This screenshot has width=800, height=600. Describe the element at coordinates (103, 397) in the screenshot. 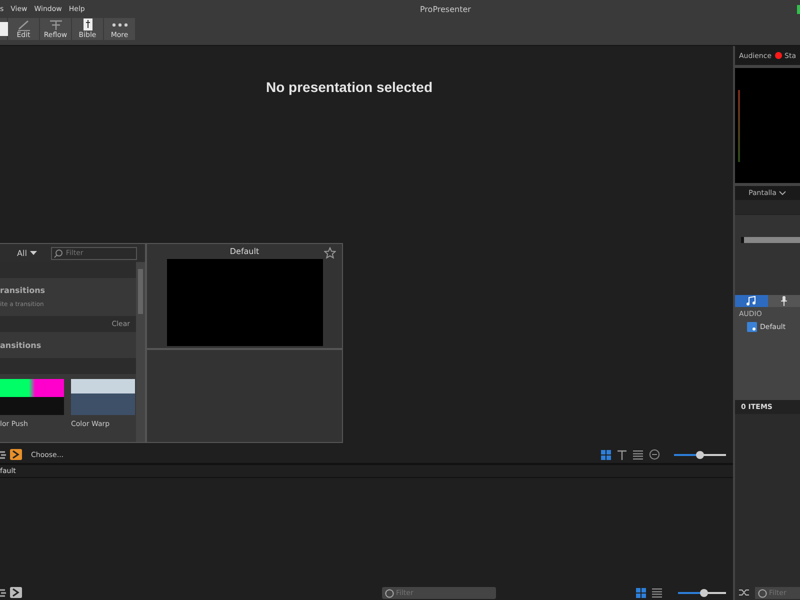

I see `photo-placeholder` at that location.